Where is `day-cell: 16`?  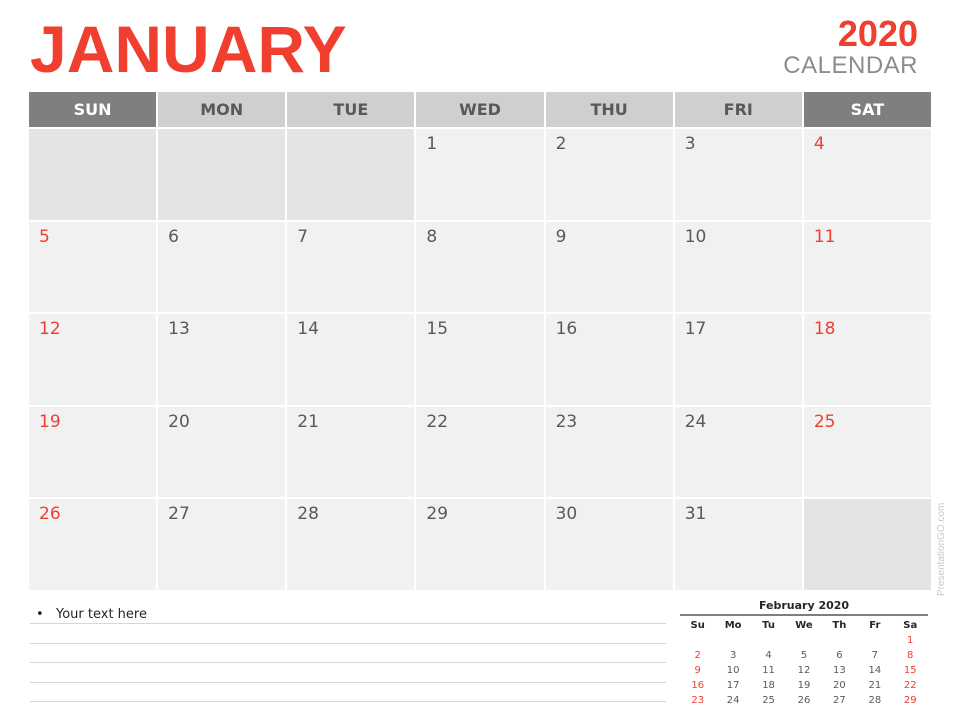
day-cell: 16 is located at coordinates (610, 359).